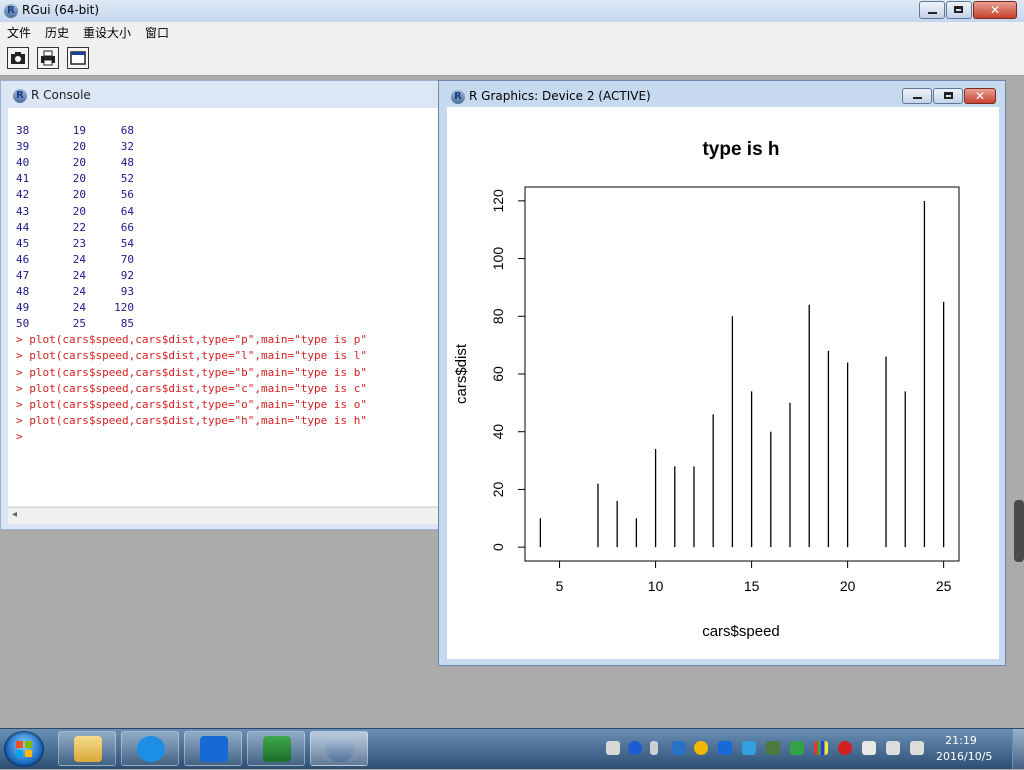 Image resolution: width=1024 pixels, height=770 pixels. What do you see at coordinates (512, 11) in the screenshot?
I see `main-title-bar: R RGui (64-bit) ✕` at bounding box center [512, 11].